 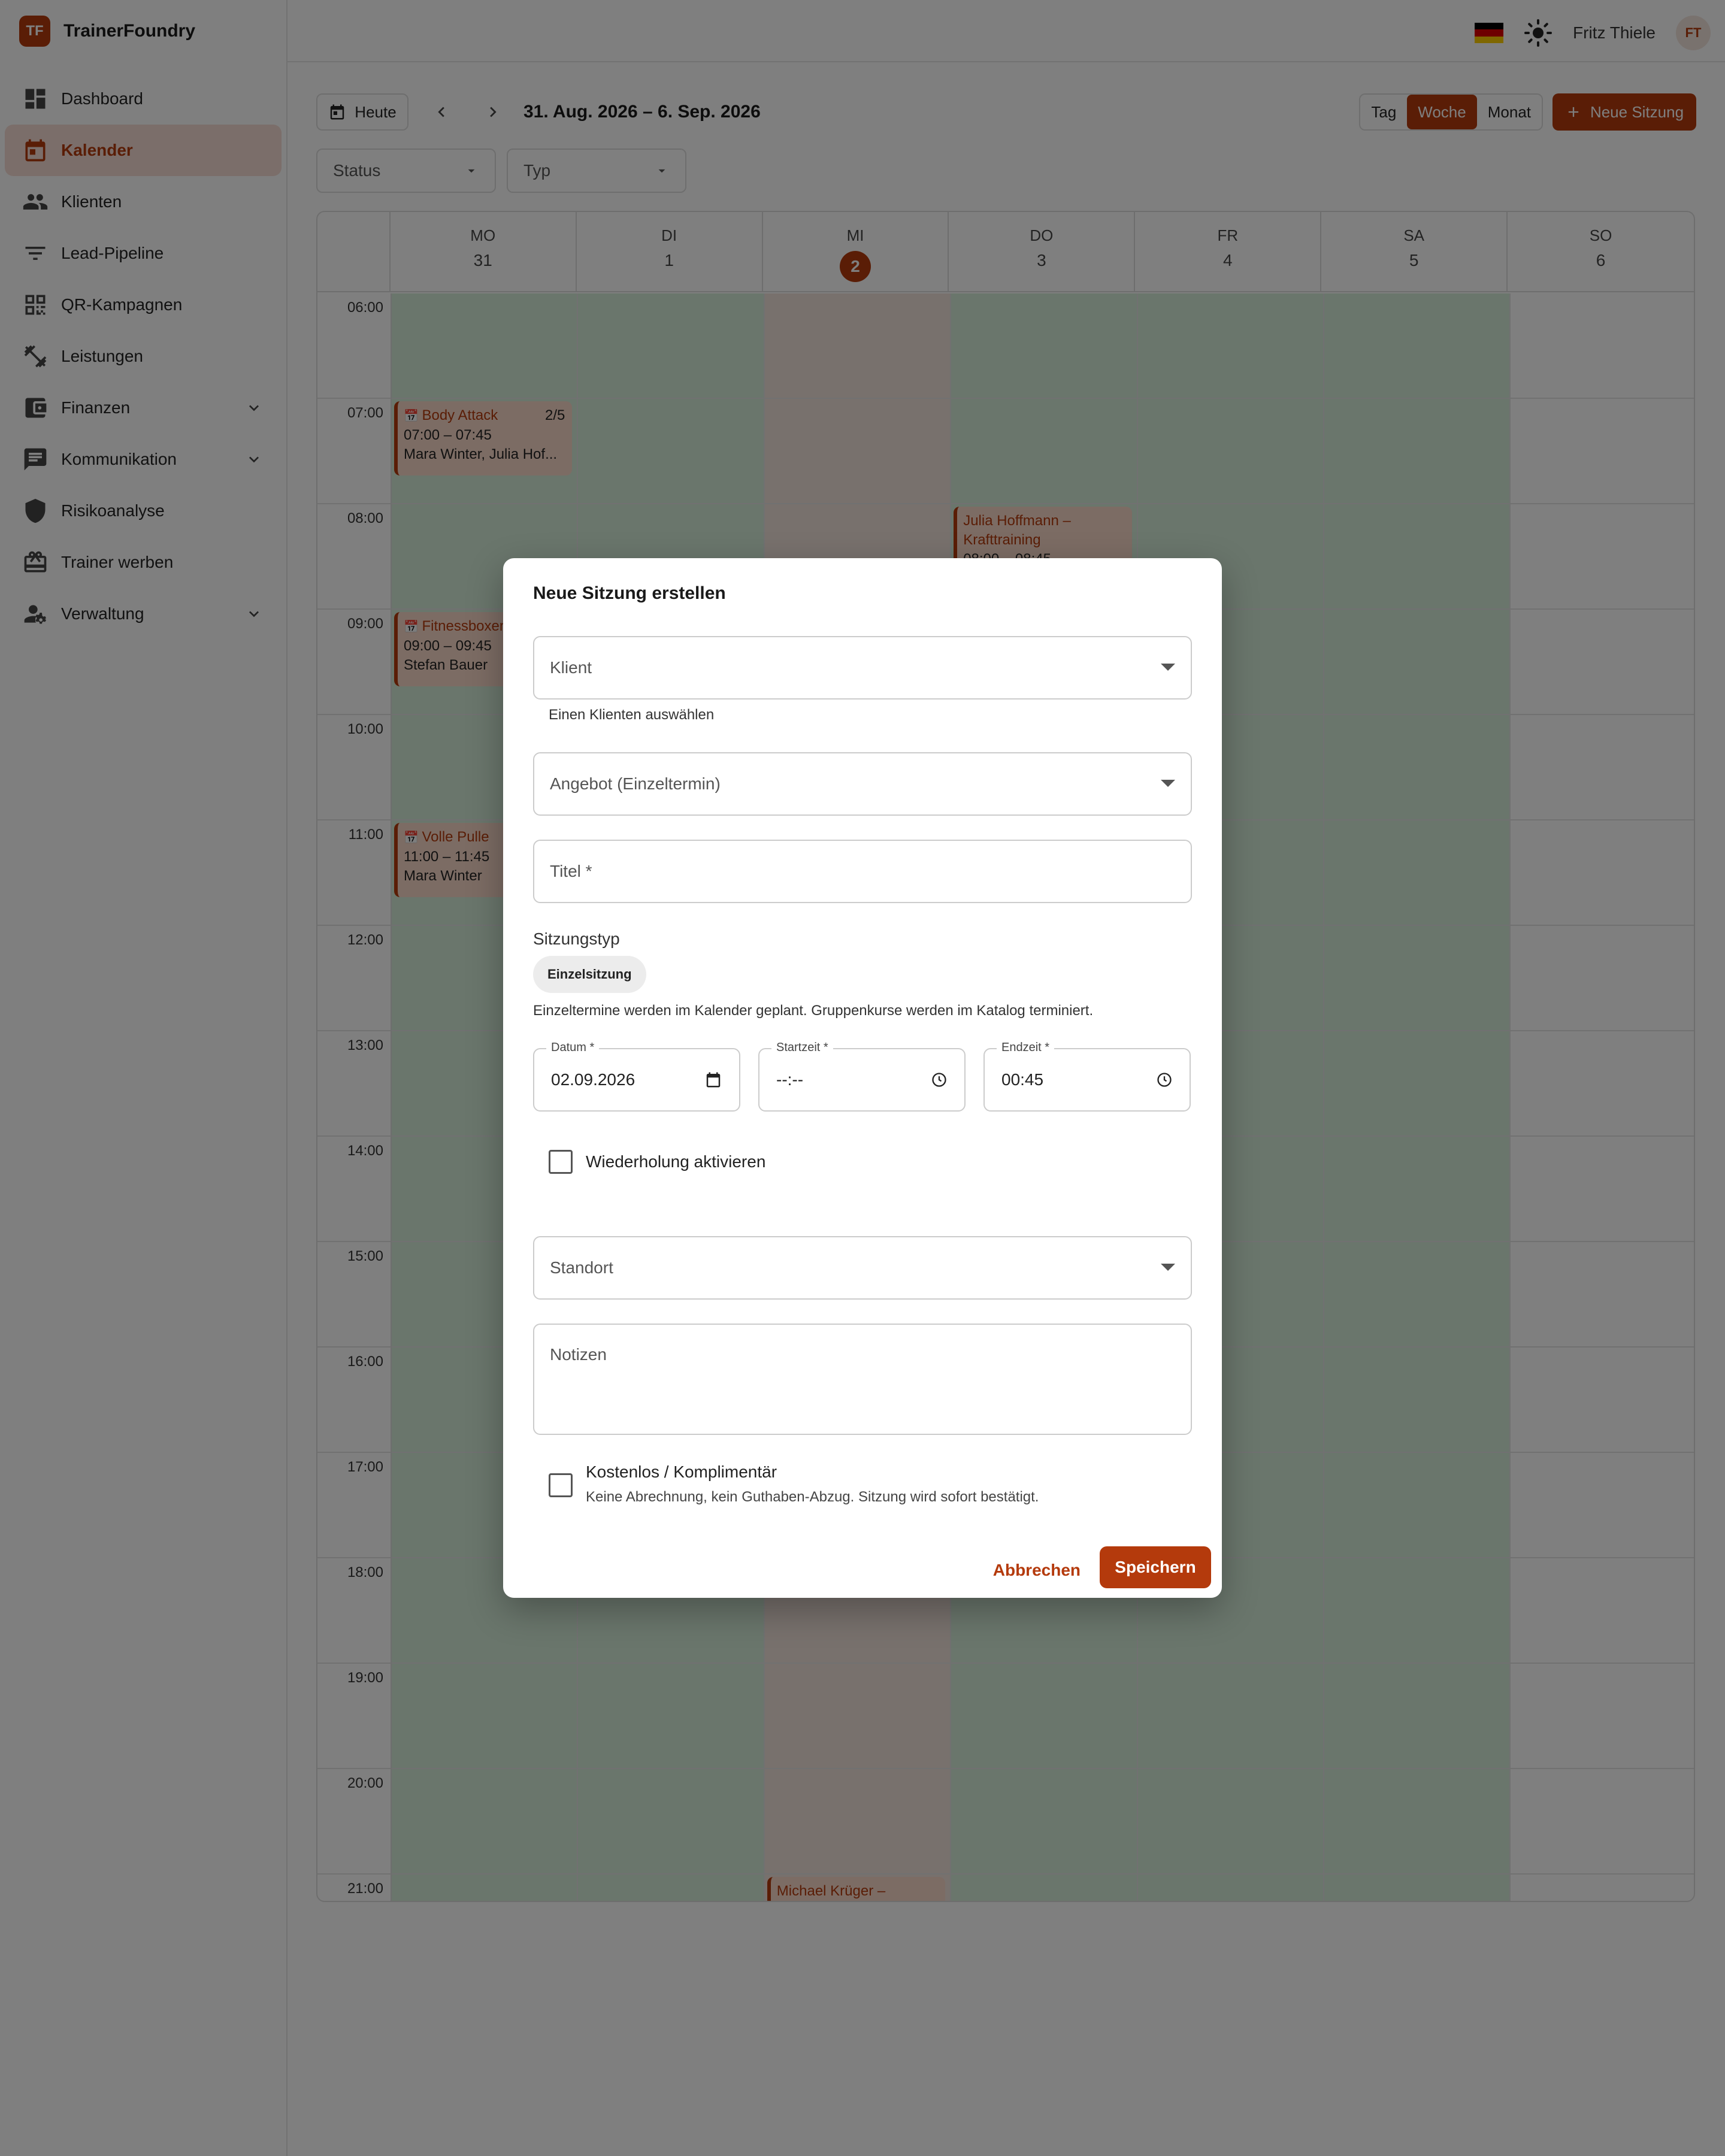 I want to click on title-input: Titel *, so click(x=862, y=871).